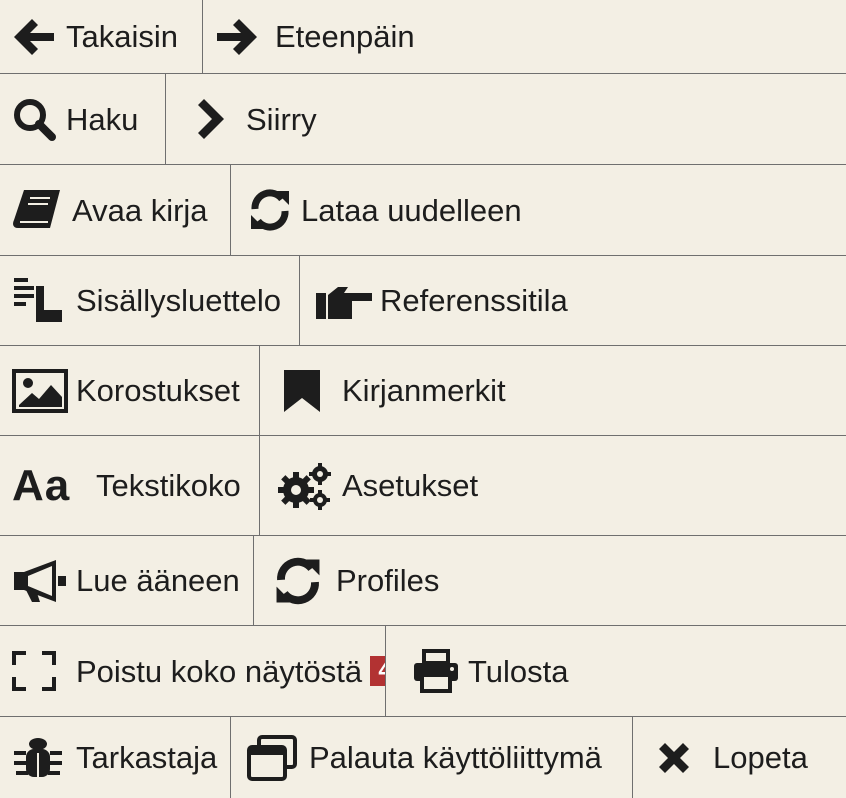 This screenshot has height=798, width=846. Describe the element at coordinates (278, 757) in the screenshot. I see `window-restore-icon` at that location.